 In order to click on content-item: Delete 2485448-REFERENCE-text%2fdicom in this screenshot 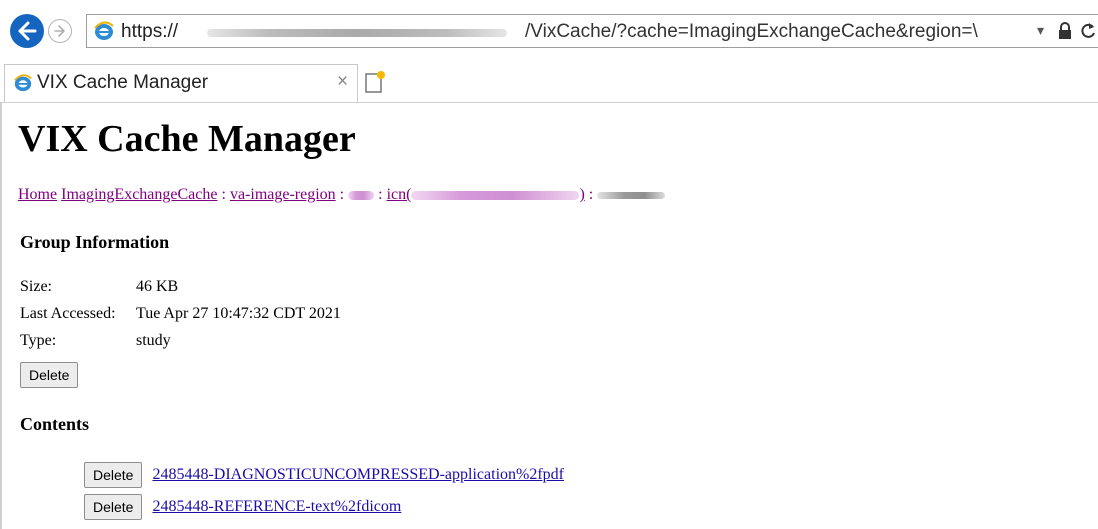, I will do `click(242, 507)`.